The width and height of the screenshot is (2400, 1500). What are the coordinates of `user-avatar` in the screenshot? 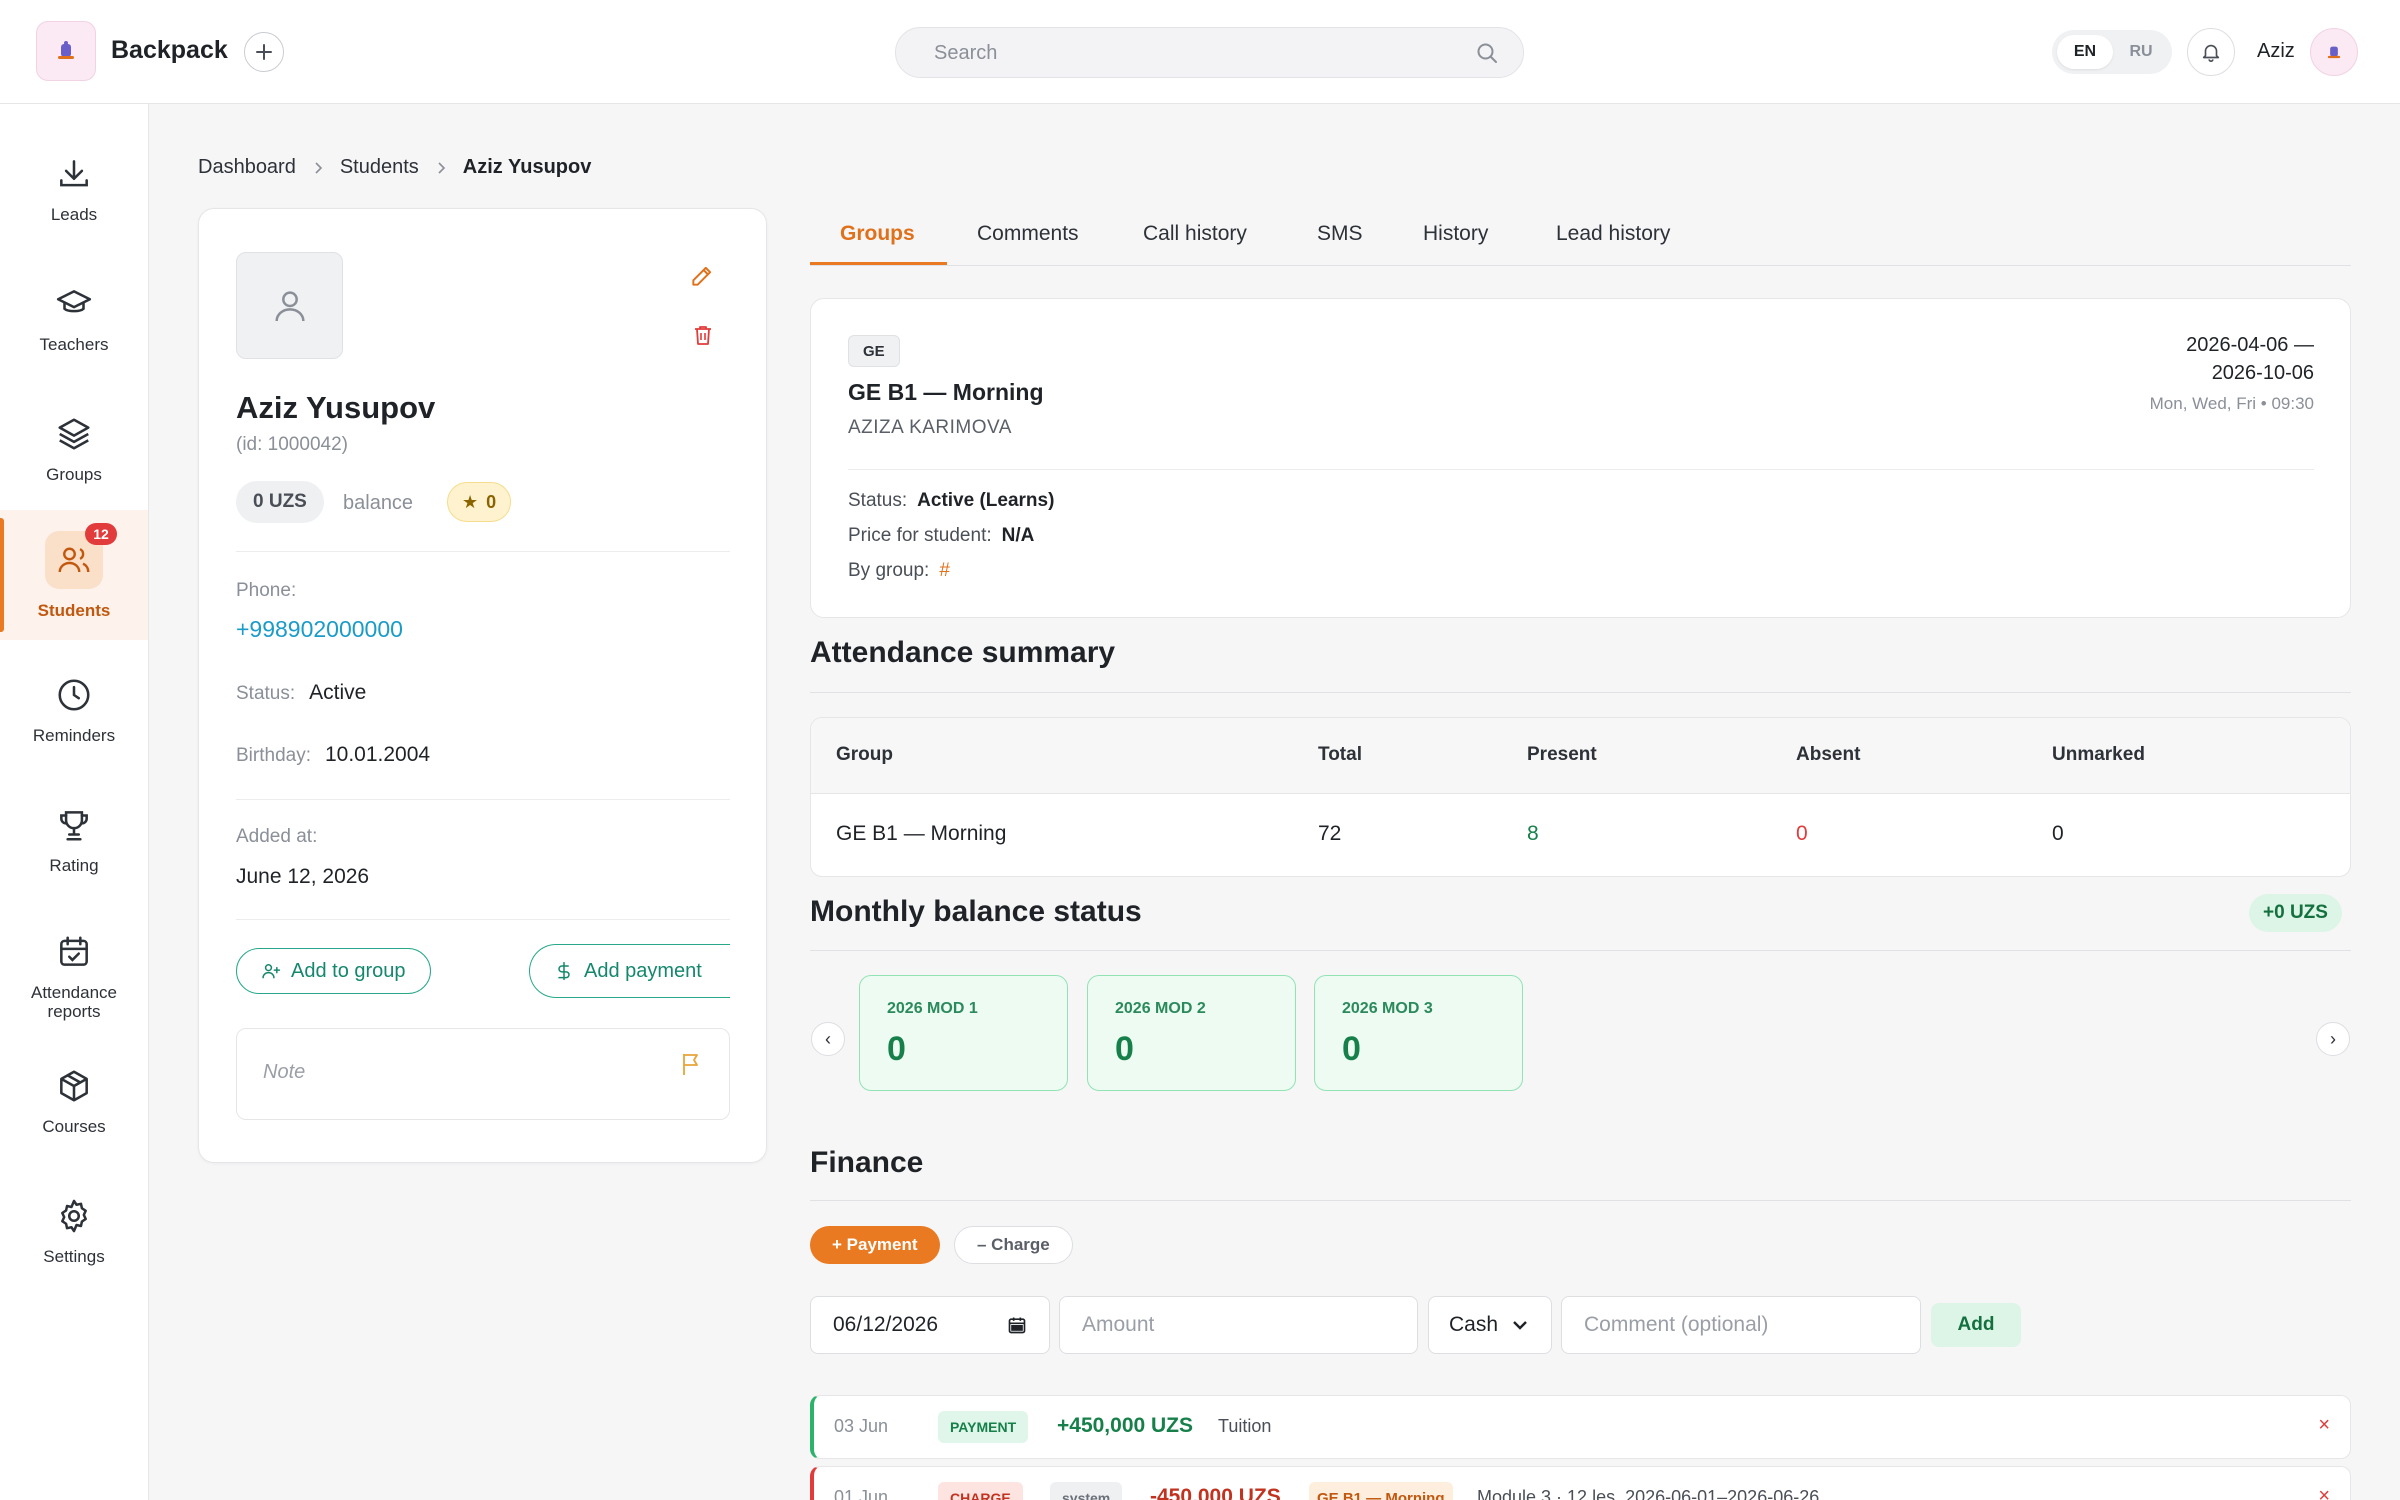 It's located at (2334, 52).